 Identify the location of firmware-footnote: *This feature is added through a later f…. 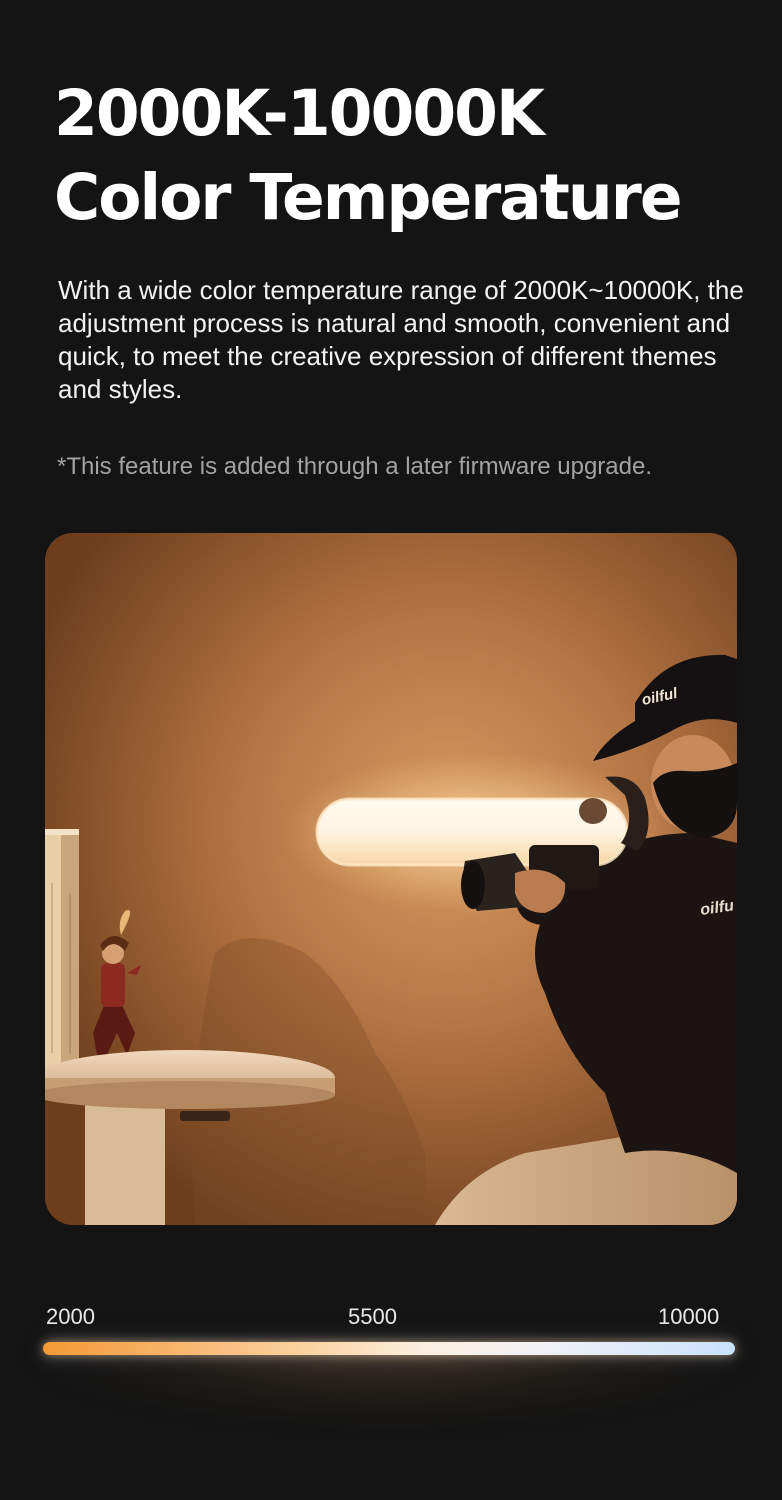
(354, 466).